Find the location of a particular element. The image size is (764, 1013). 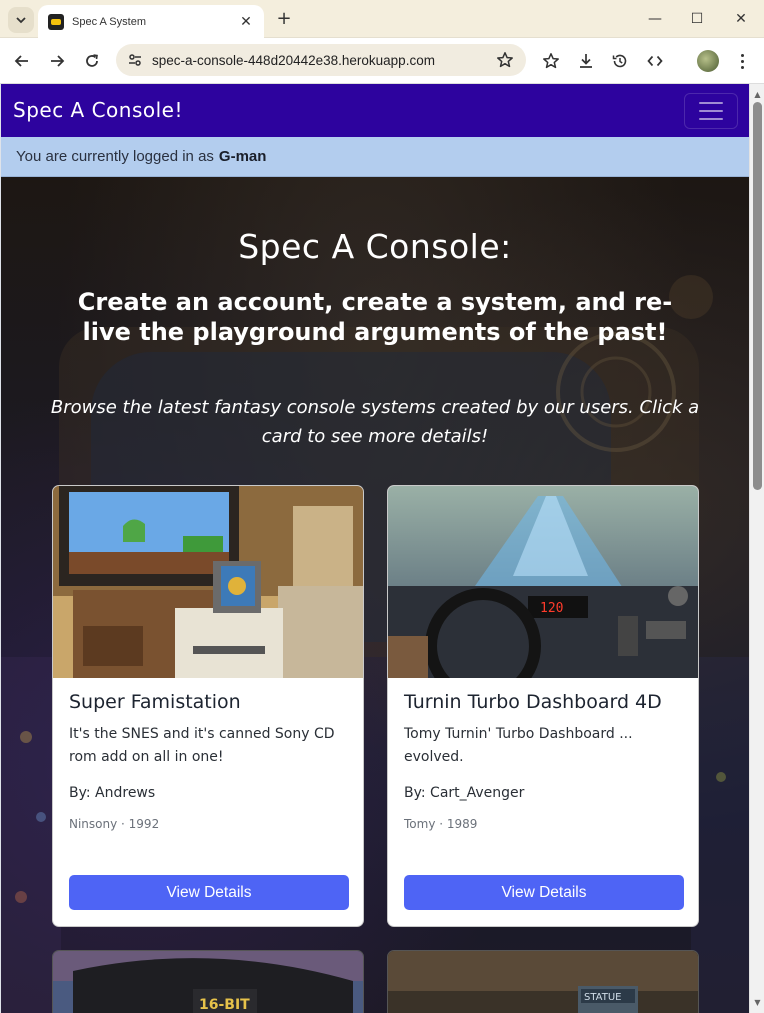

site-brand: Spec A Console! is located at coordinates (98, 110).